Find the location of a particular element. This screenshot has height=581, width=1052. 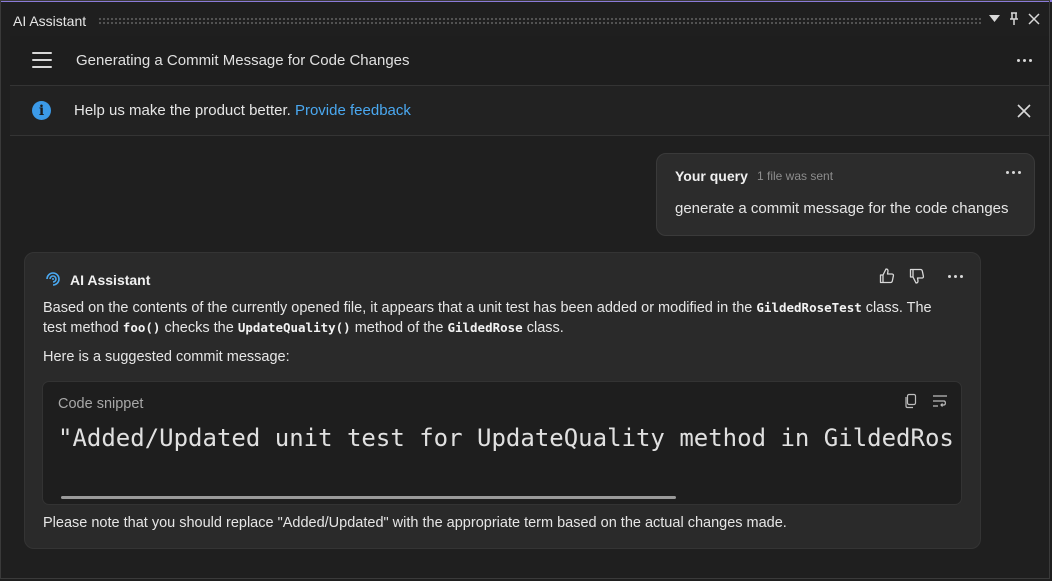

response-text: checks the is located at coordinates (199, 328).